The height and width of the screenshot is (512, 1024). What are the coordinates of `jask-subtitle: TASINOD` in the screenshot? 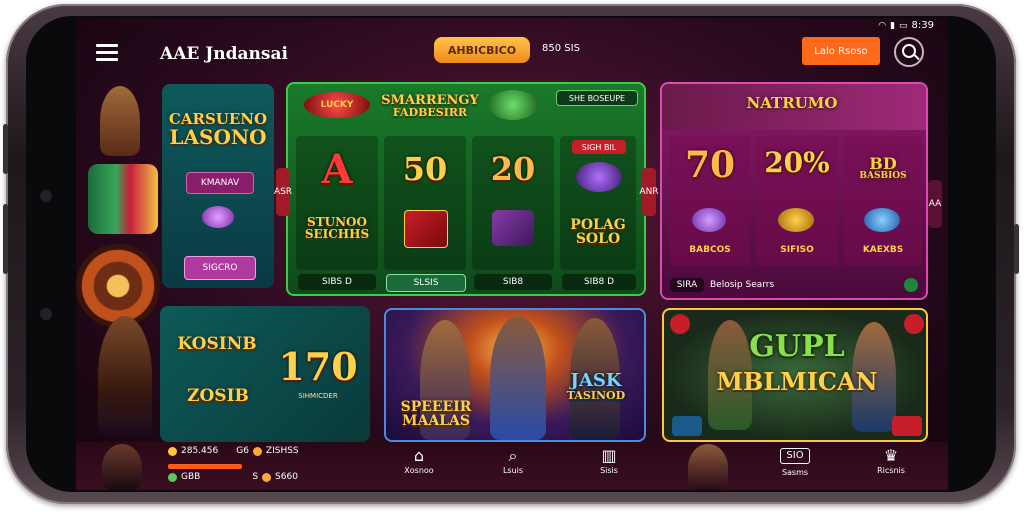 It's located at (596, 395).